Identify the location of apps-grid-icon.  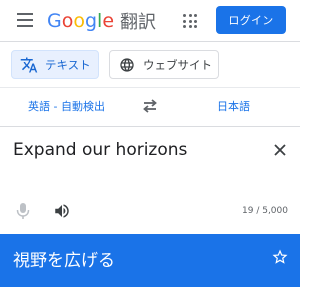
(190, 21).